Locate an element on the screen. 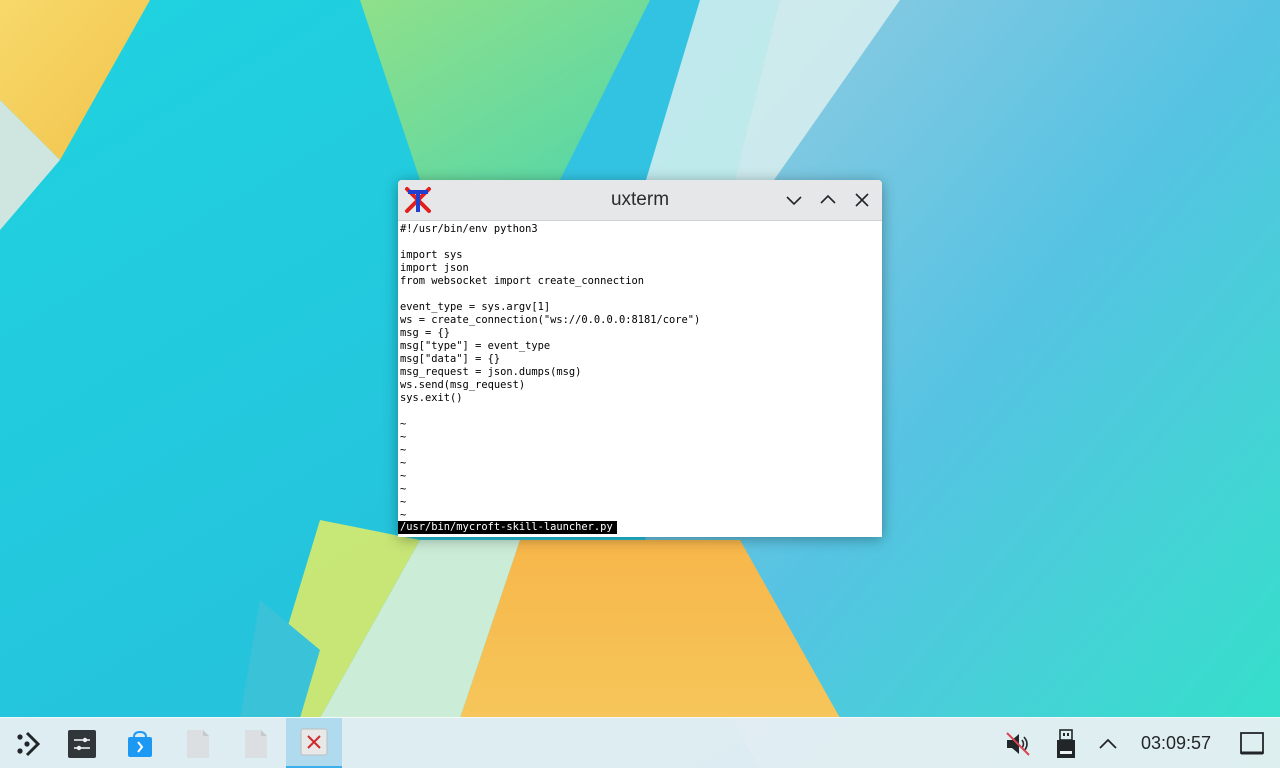 The image size is (1280, 768). xterm-icon is located at coordinates (314, 742).